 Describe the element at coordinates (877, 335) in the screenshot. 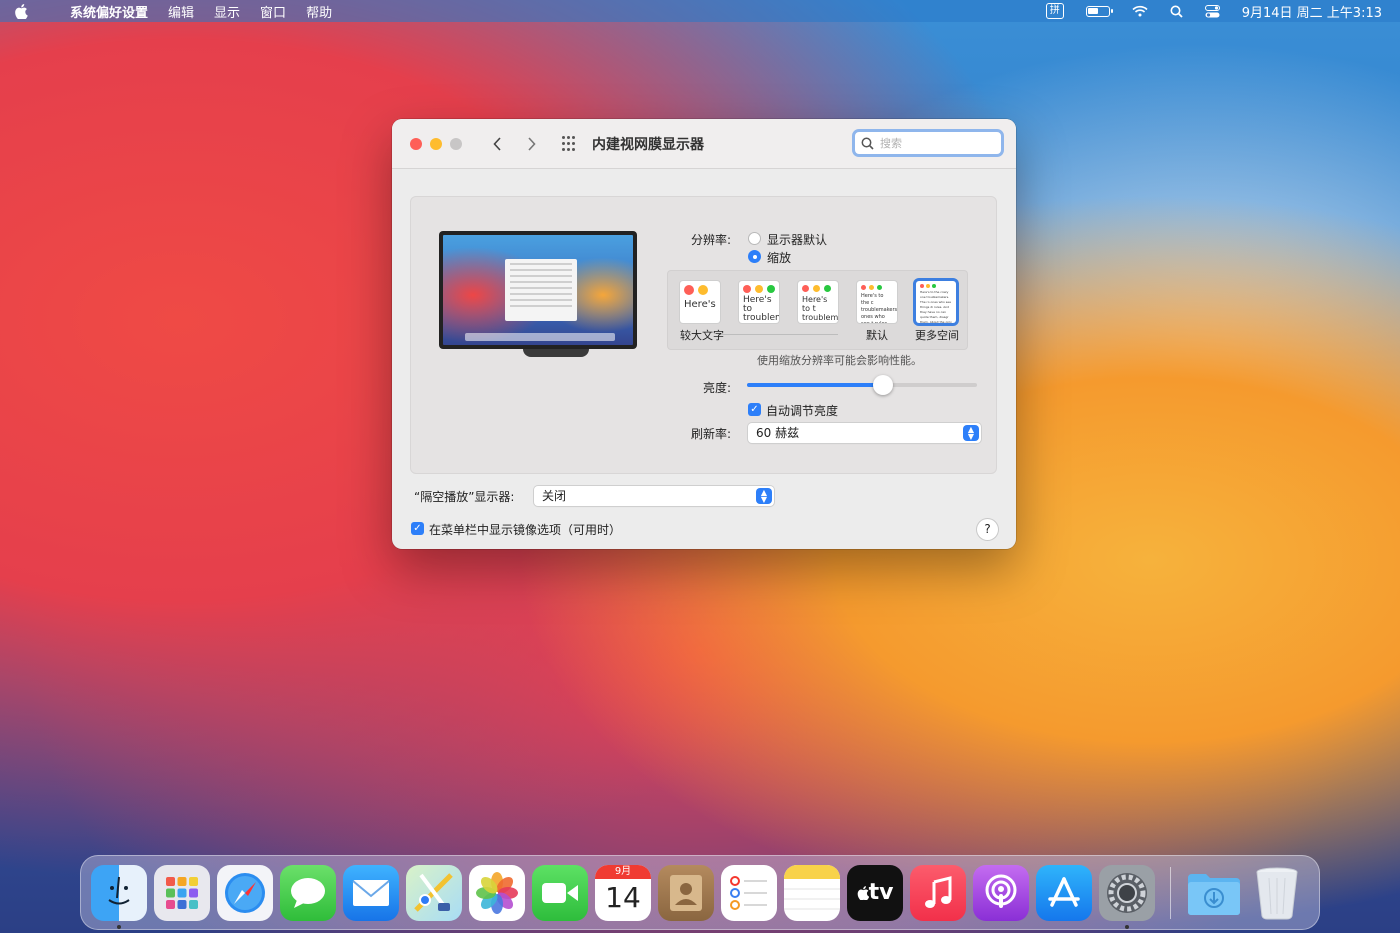

I see `scale-label-default: 默认` at that location.